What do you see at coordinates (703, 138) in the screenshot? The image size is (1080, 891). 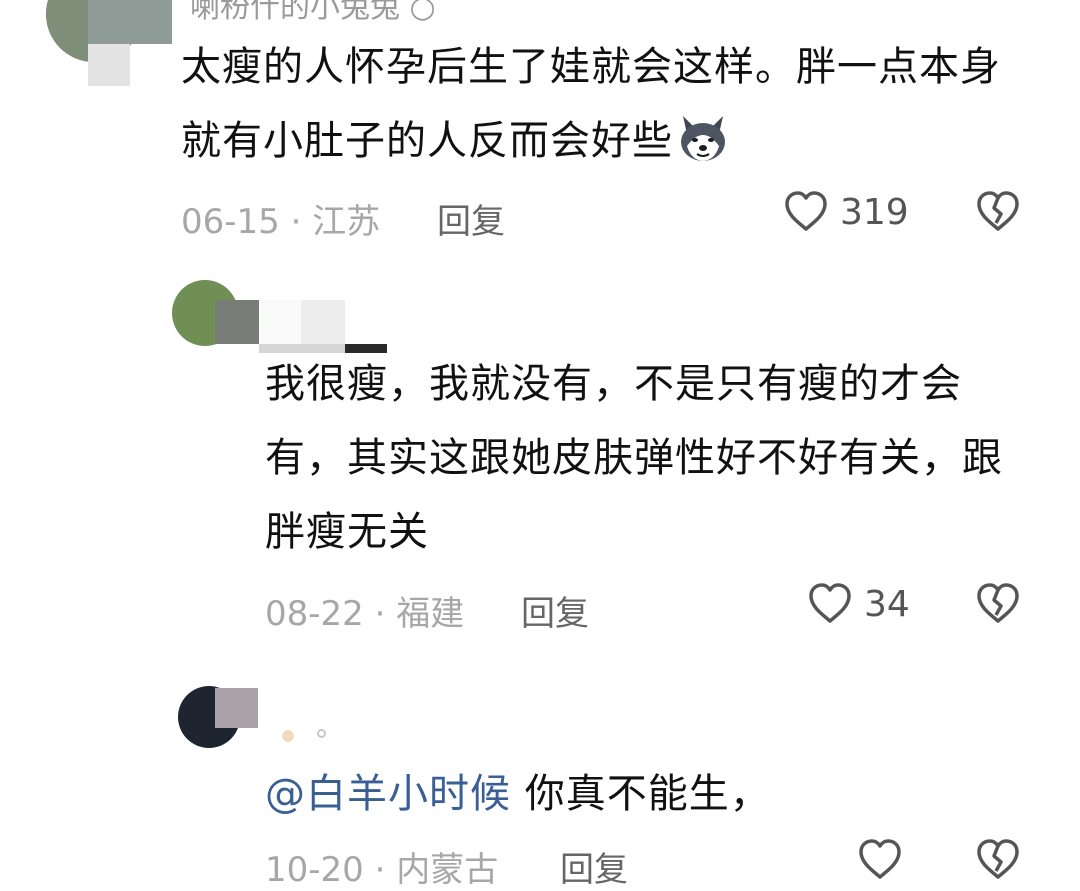 I see `husky-dog-emoji` at bounding box center [703, 138].